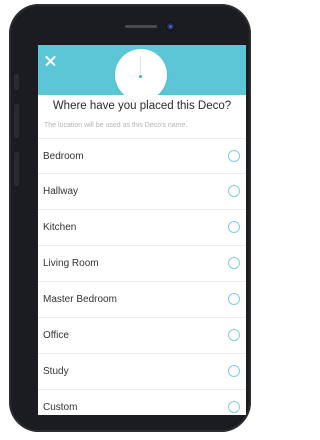 The image size is (320, 440). Describe the element at coordinates (142, 156) in the screenshot. I see `location-option-bedroom: Bedroom` at that location.